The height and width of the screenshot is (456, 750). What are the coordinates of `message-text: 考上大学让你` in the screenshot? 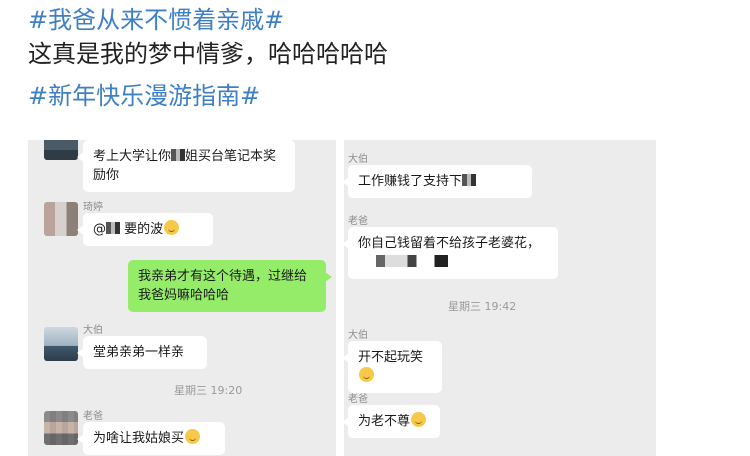 It's located at (132, 156).